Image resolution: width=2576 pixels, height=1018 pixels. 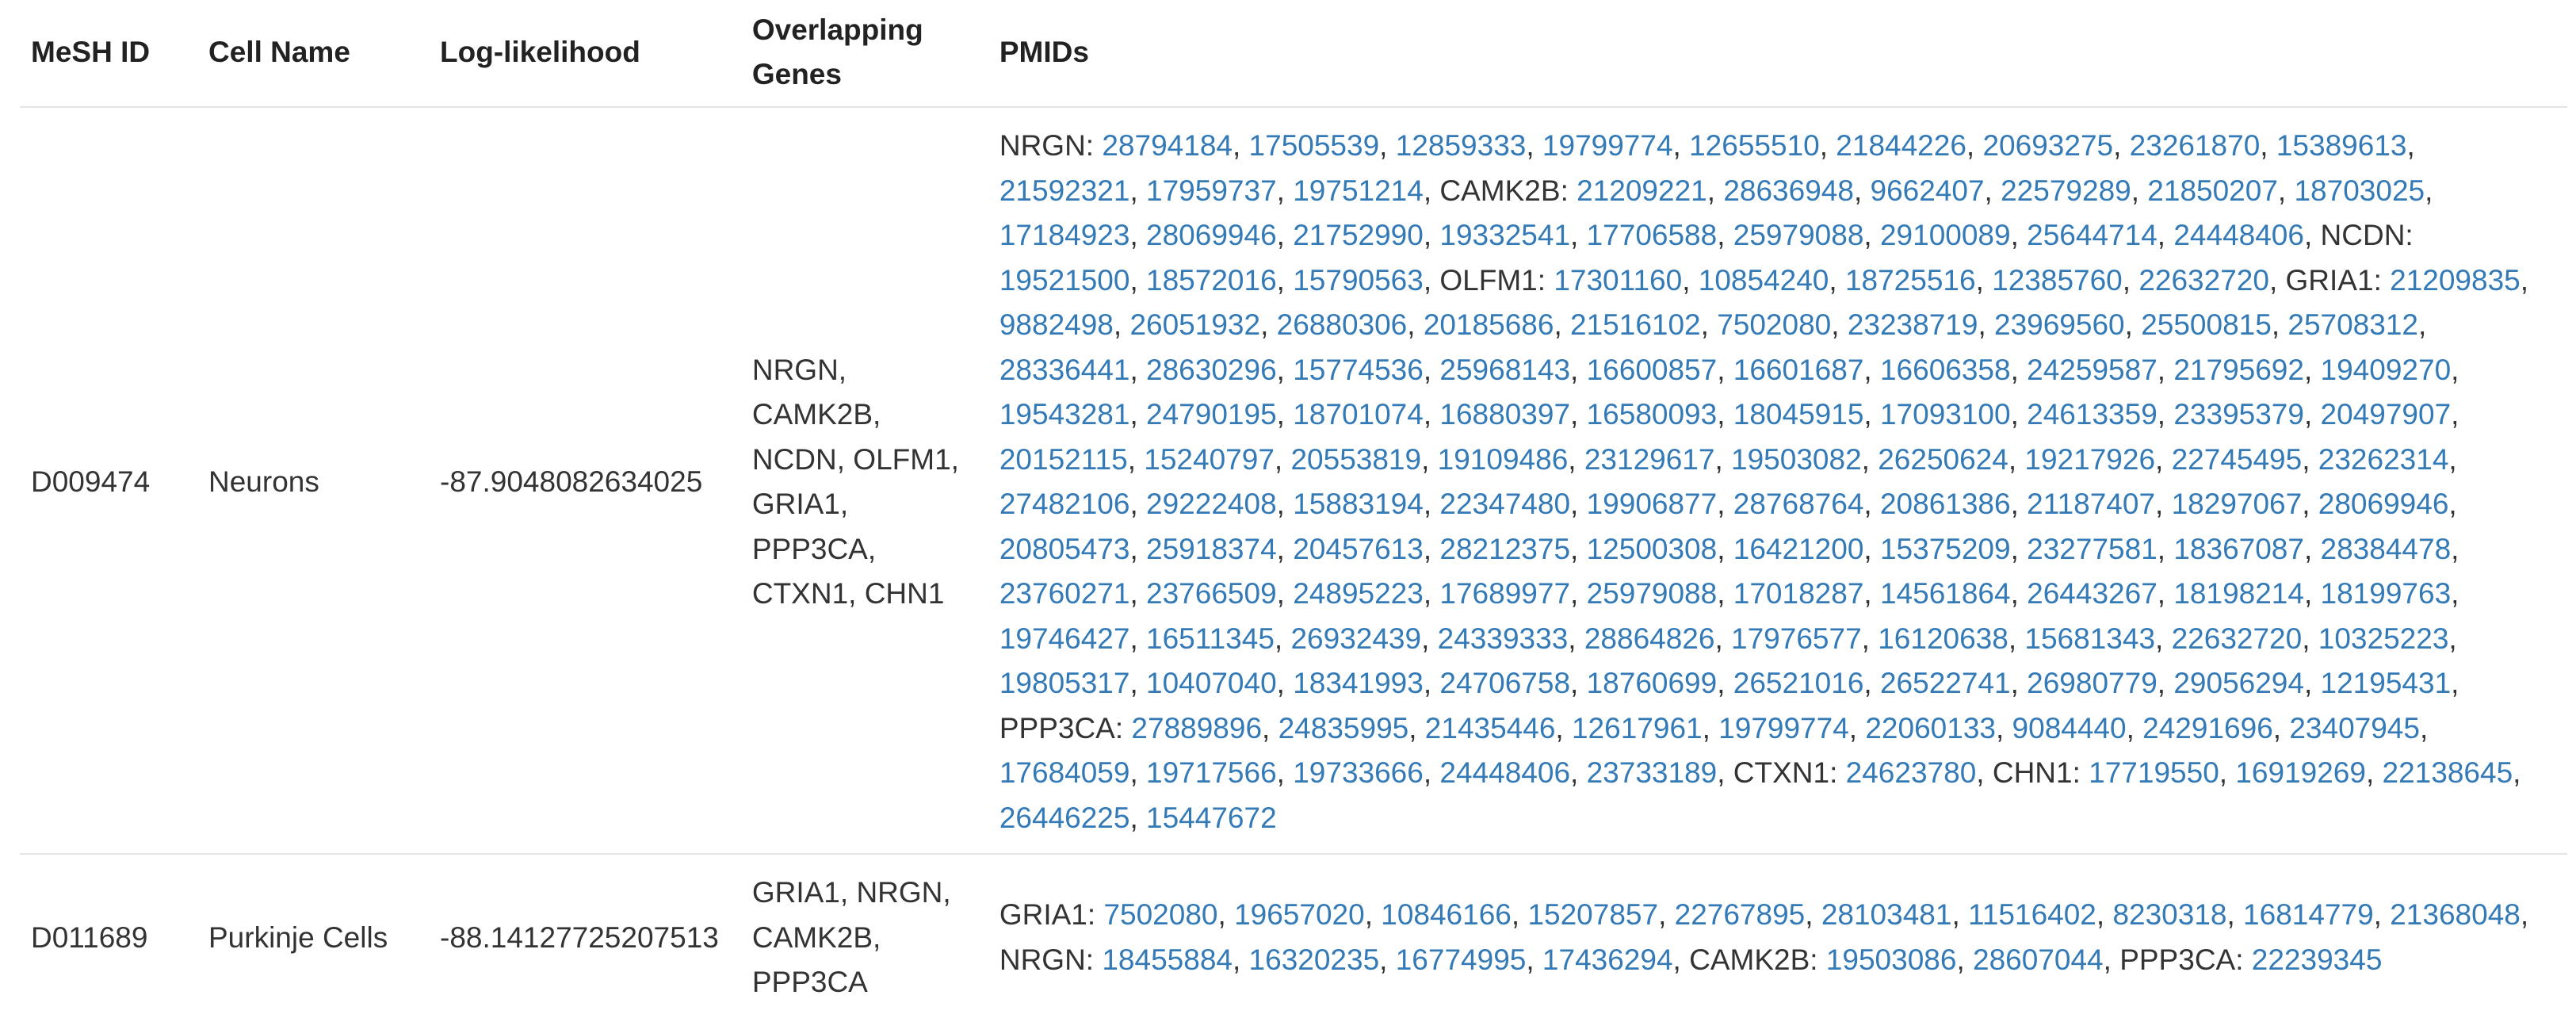 What do you see at coordinates (1211, 549) in the screenshot?
I see `pmid-link: 25918374` at bounding box center [1211, 549].